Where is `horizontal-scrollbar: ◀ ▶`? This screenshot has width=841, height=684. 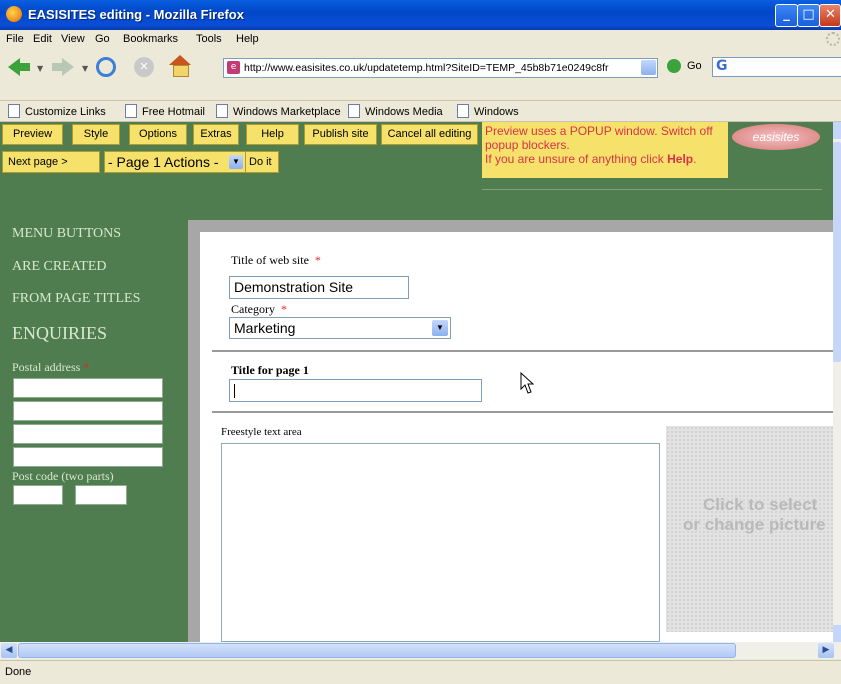
horizontal-scrollbar: ◀ ▶ is located at coordinates (420, 650).